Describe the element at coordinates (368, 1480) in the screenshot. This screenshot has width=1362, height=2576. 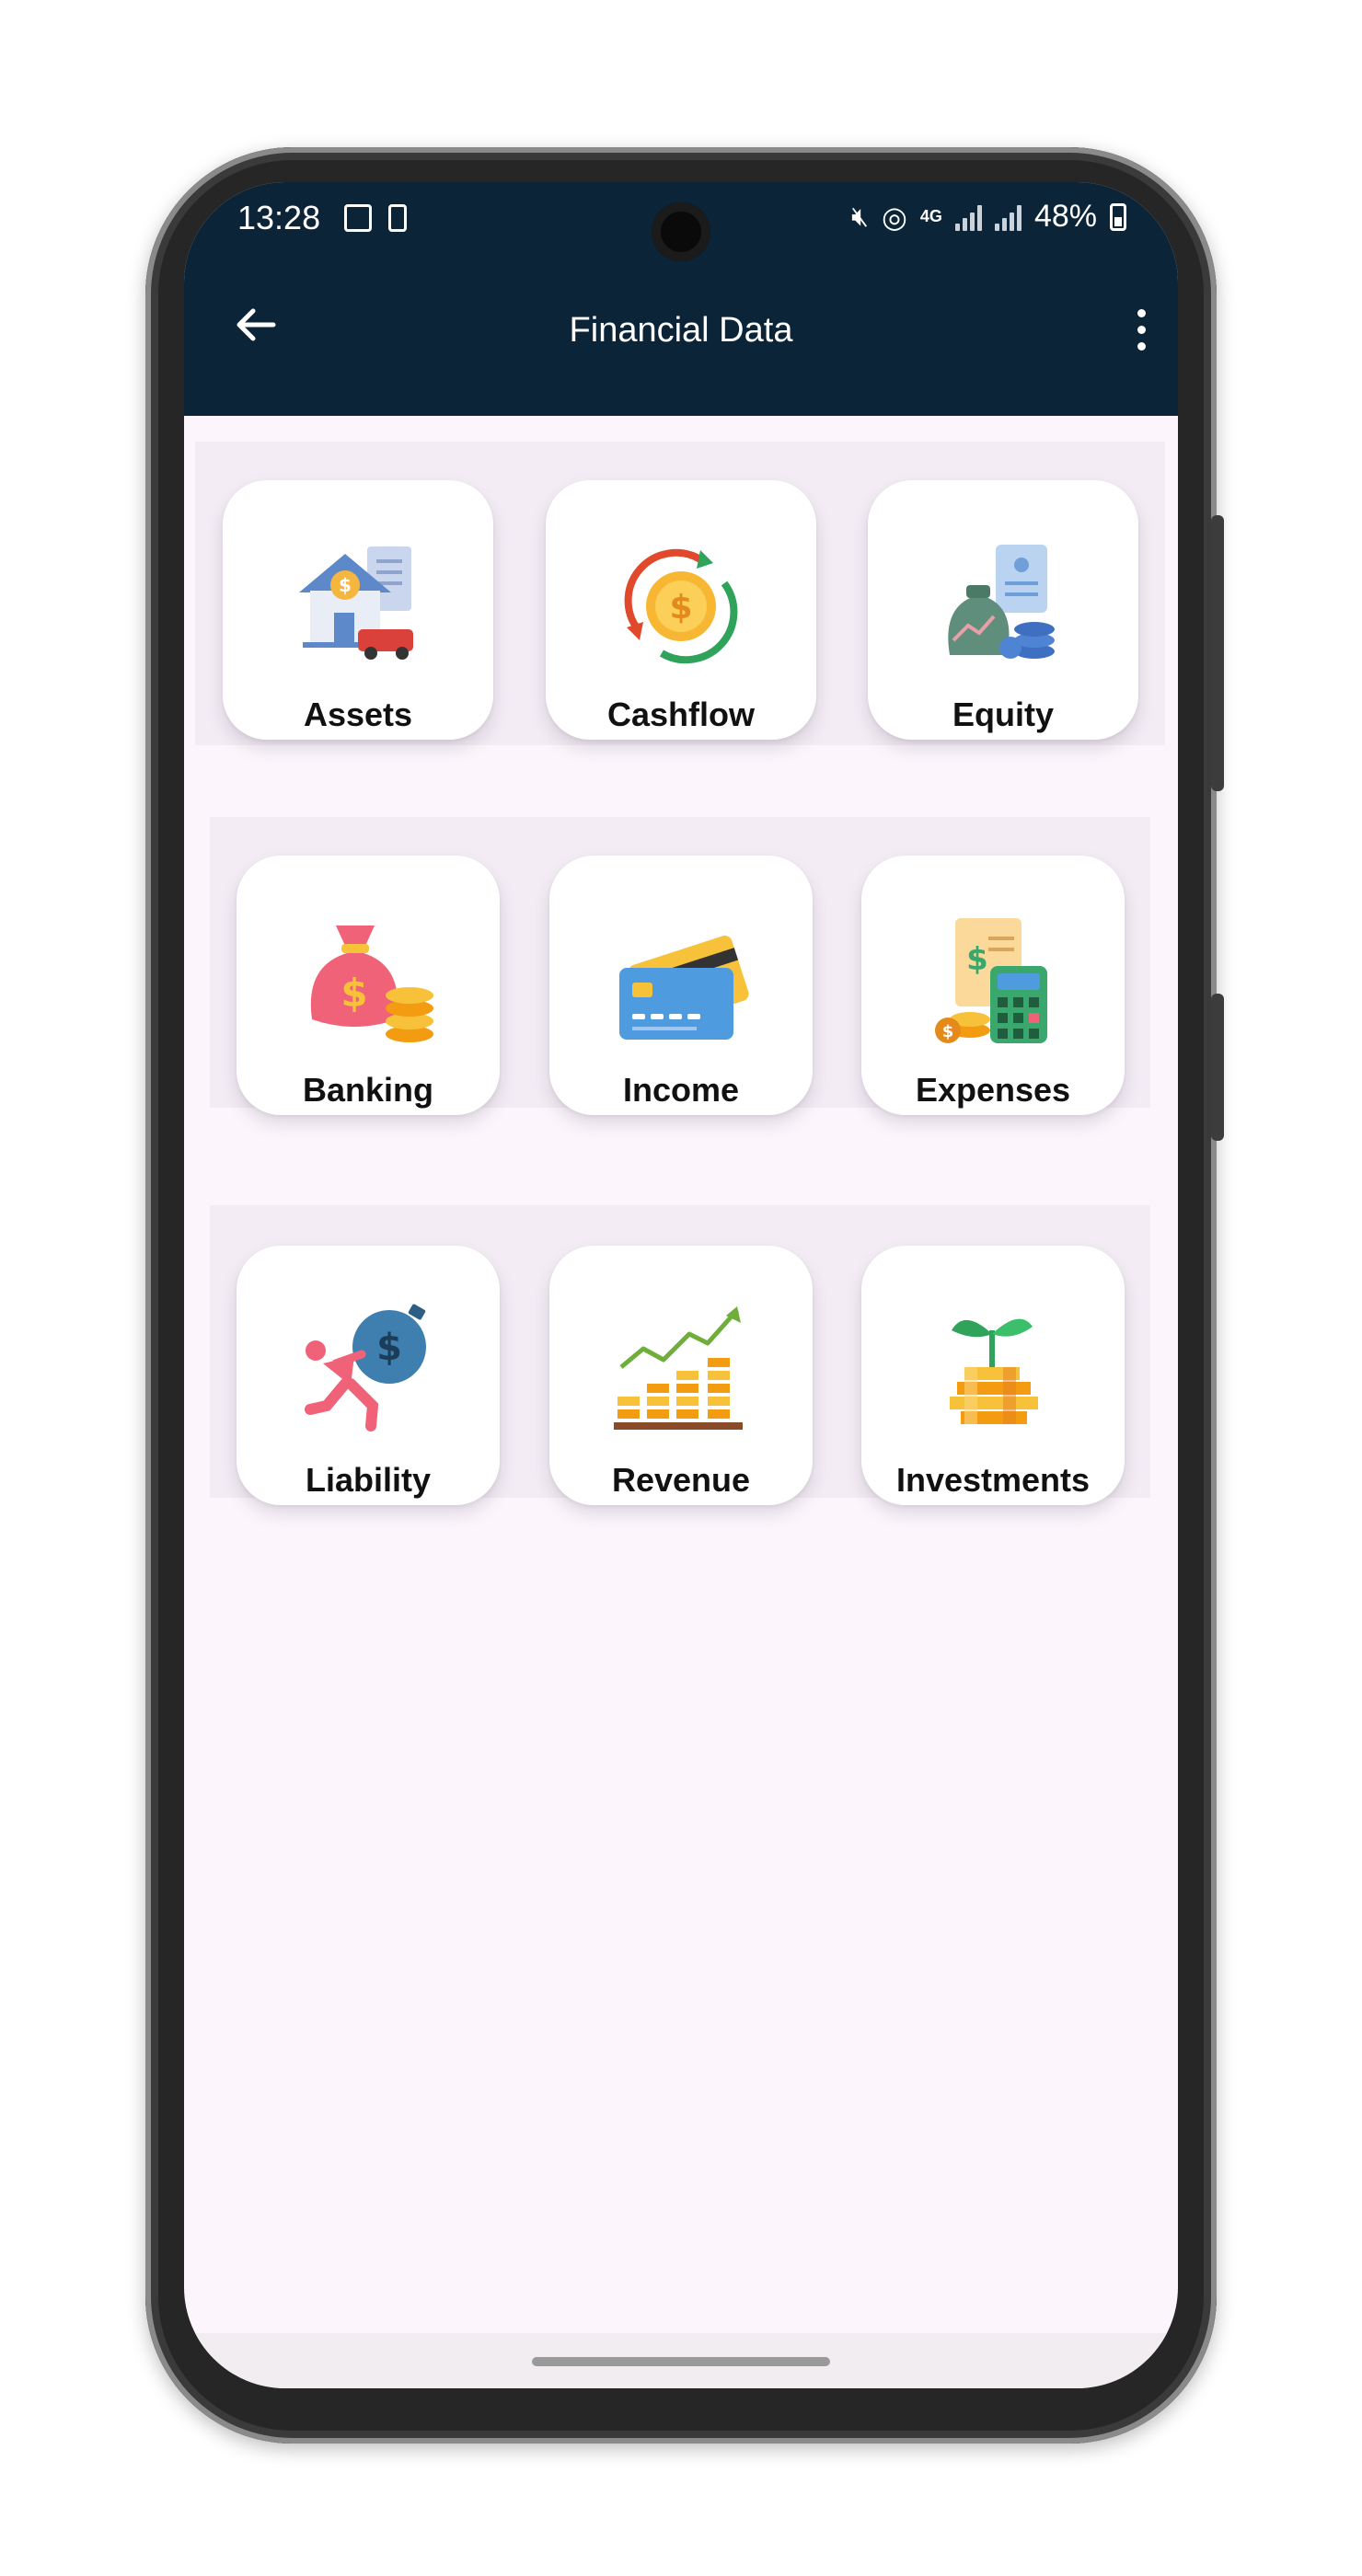
I see `category-label: Liability` at that location.